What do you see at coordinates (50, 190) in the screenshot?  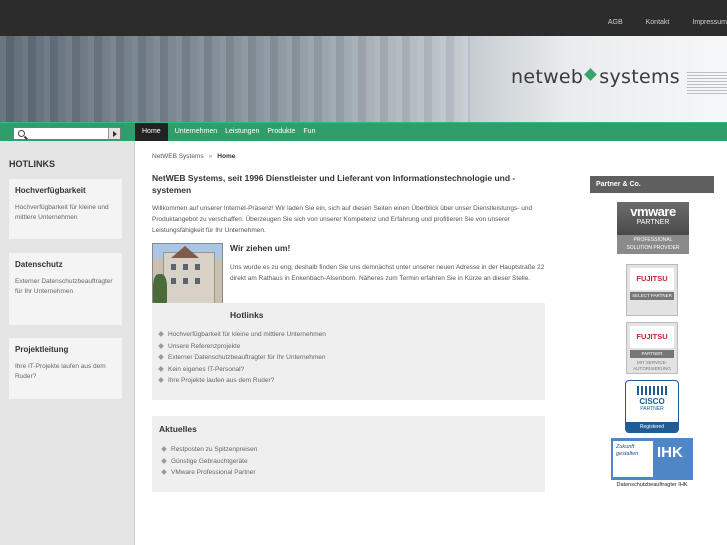 I see `sidebar-box-title: Hochverfügbarkeit` at bounding box center [50, 190].